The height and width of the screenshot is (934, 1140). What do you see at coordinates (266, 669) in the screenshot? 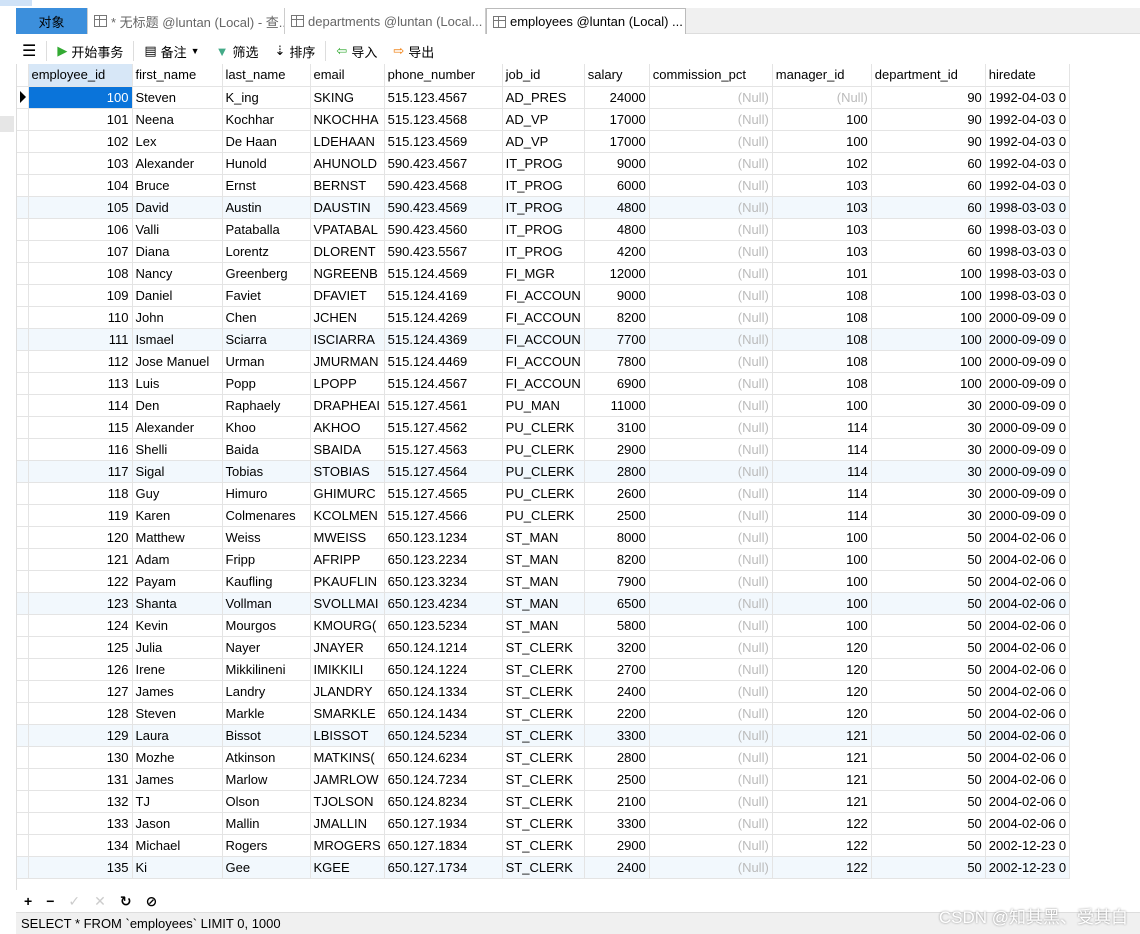
I see `cell-last-name: Mikkilineni` at bounding box center [266, 669].